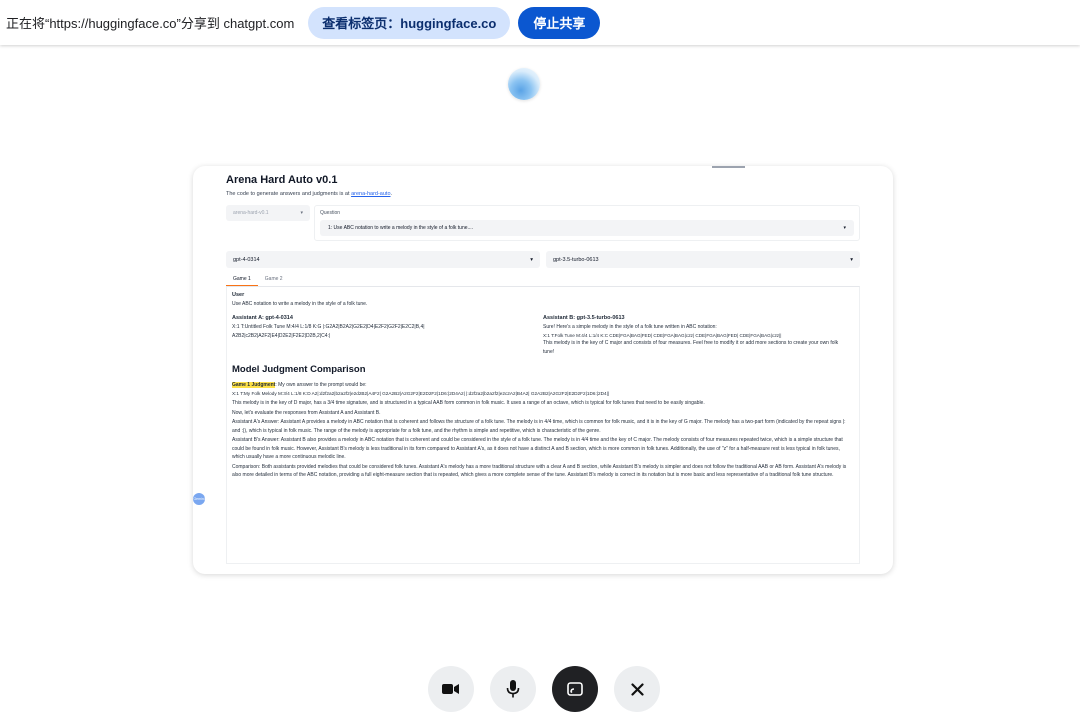  I want to click on screen-share-button, so click(575, 689).